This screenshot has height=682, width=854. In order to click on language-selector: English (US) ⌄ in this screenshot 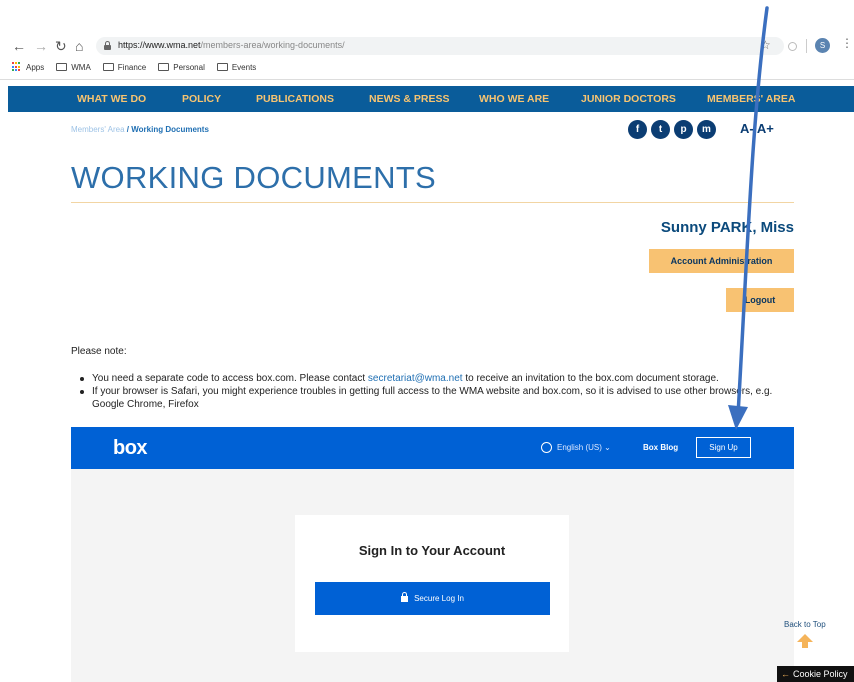, I will do `click(584, 447)`.